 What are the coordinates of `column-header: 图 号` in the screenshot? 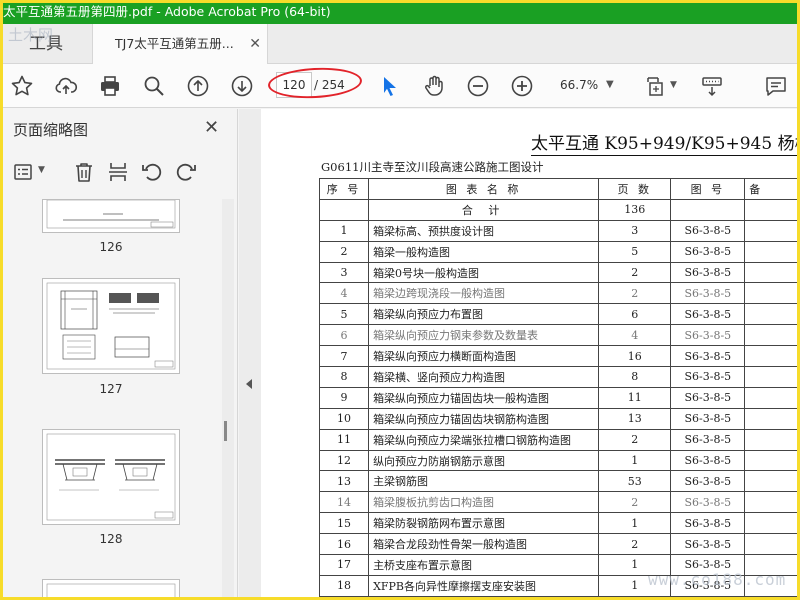 It's located at (708, 189).